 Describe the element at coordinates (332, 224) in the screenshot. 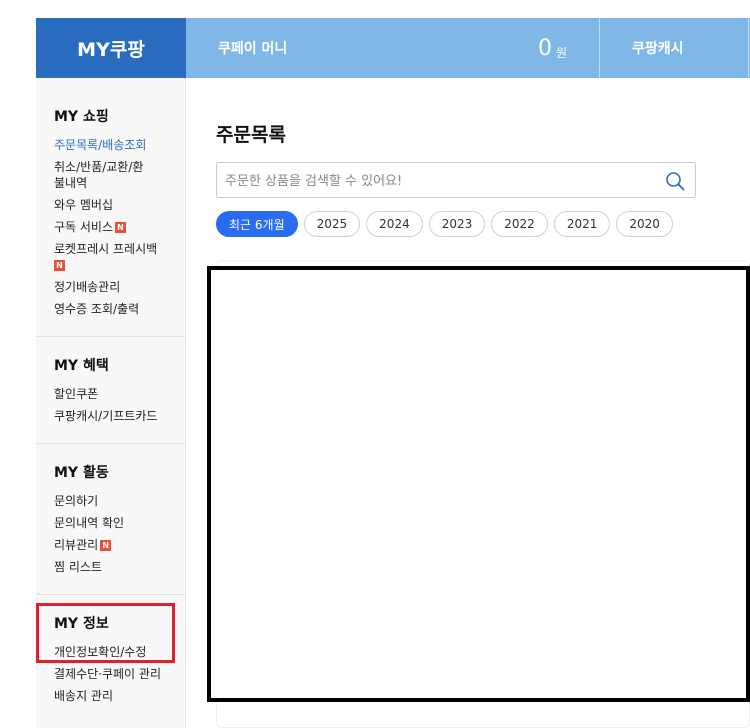

I see `chip-year-2025: 2025` at that location.